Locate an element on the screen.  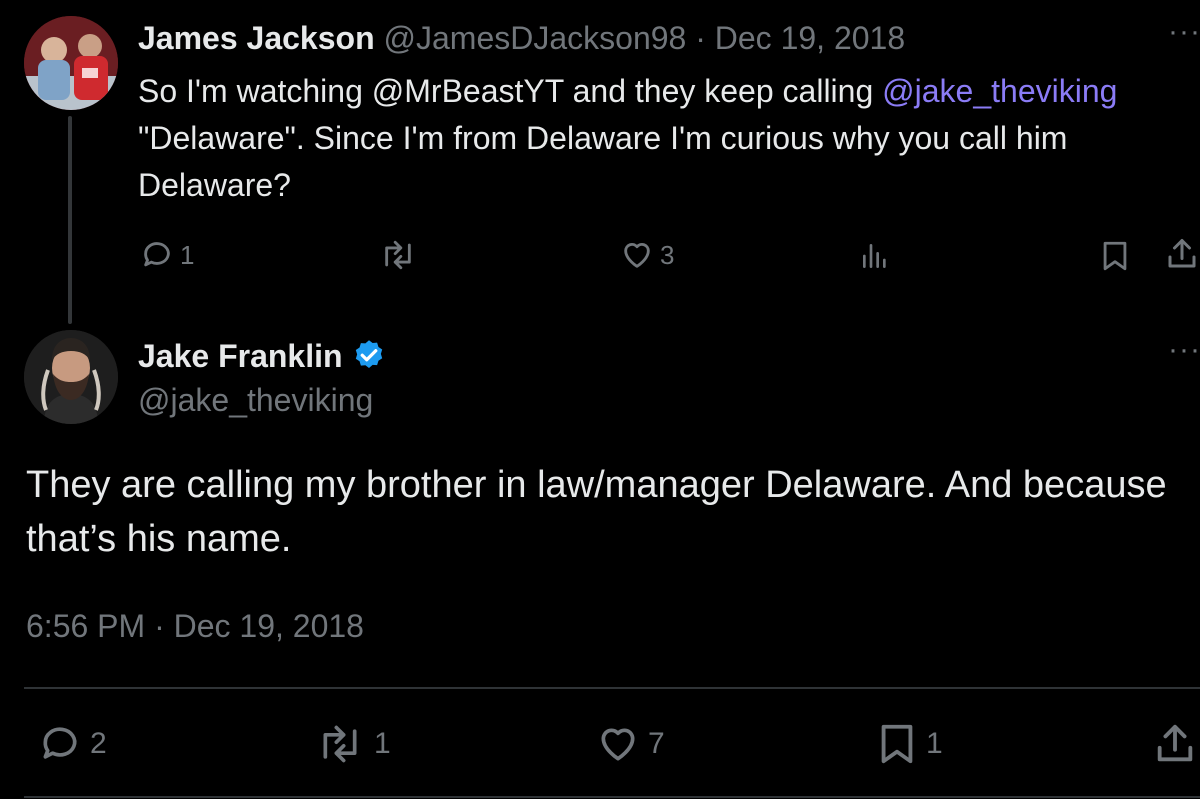
parent-date: Dec 19, 2018 is located at coordinates (810, 38).